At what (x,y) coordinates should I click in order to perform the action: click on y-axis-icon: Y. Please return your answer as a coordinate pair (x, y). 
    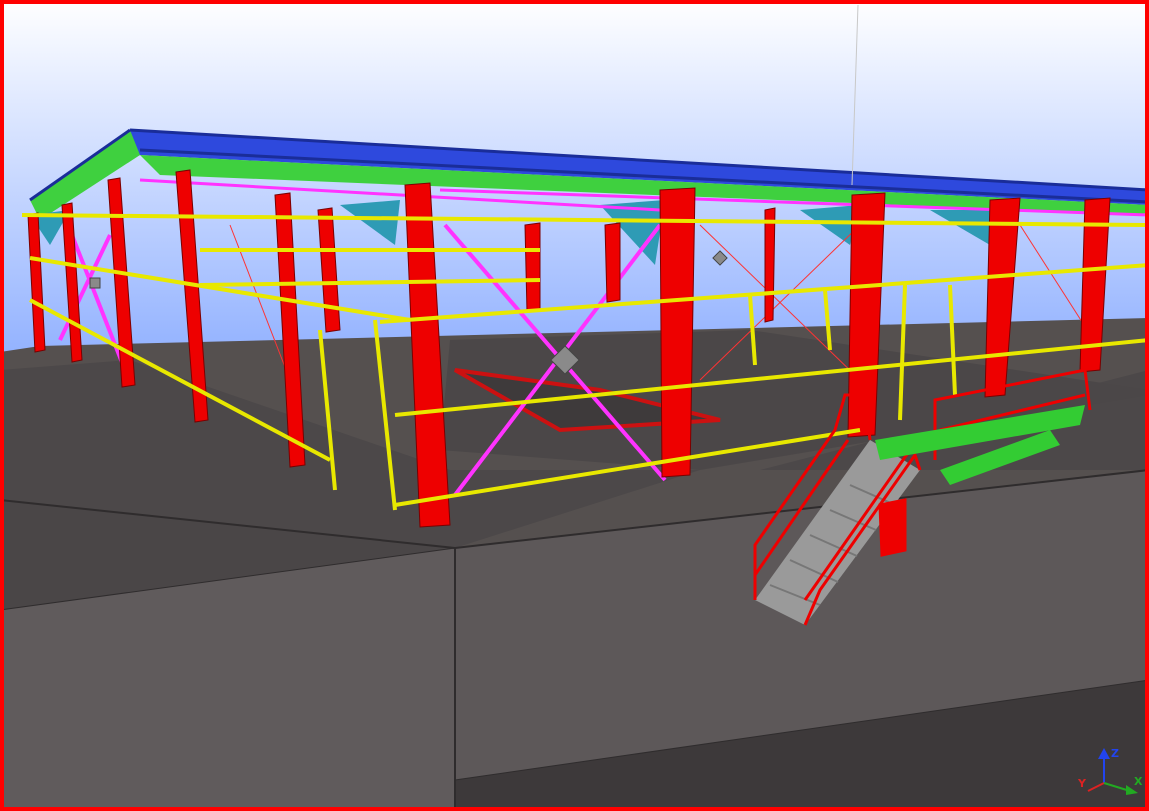
    Looking at the image, I should click on (1091, 784).